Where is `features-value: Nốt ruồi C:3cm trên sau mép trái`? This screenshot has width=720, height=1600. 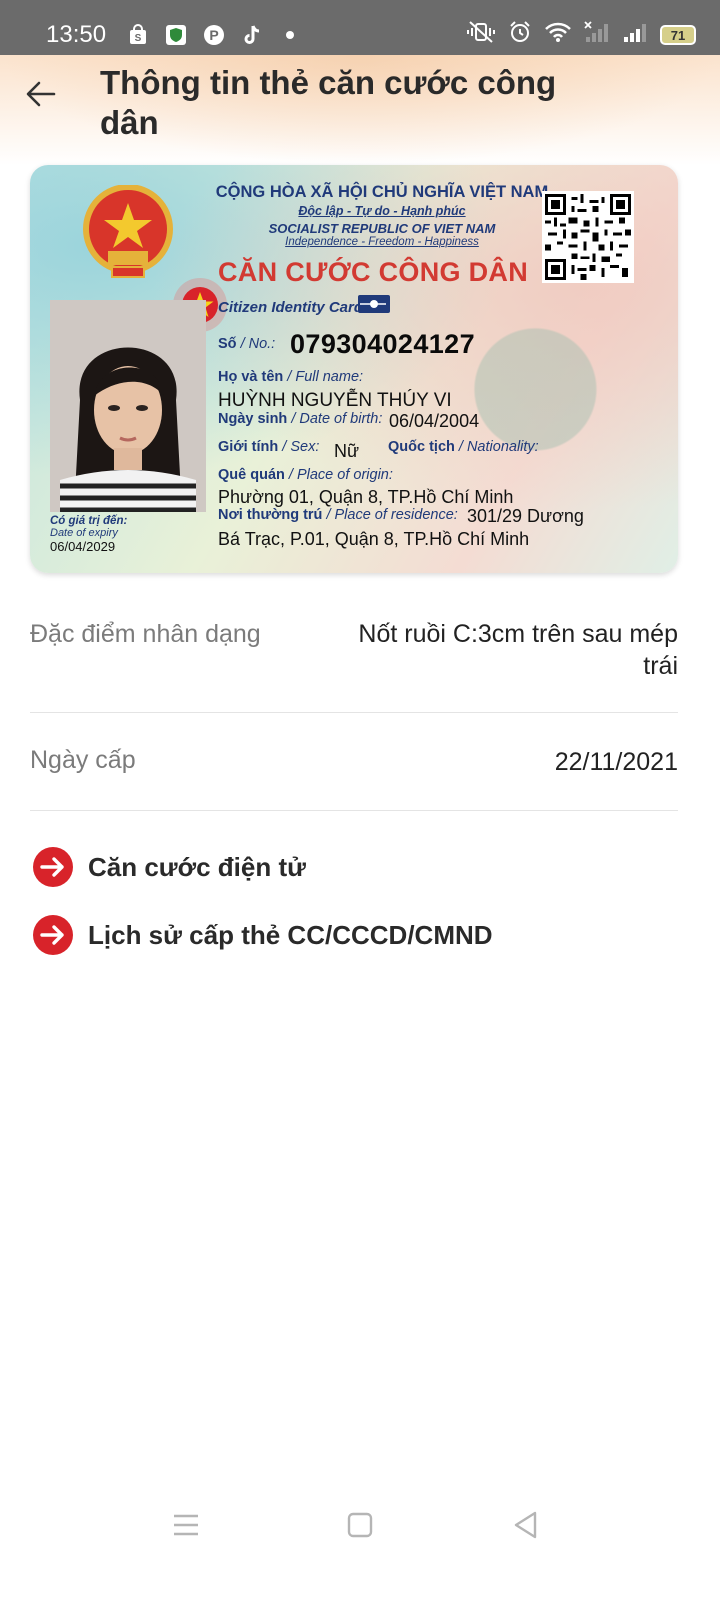 features-value: Nốt ruồi C:3cm trên sau mép trái is located at coordinates (518, 650).